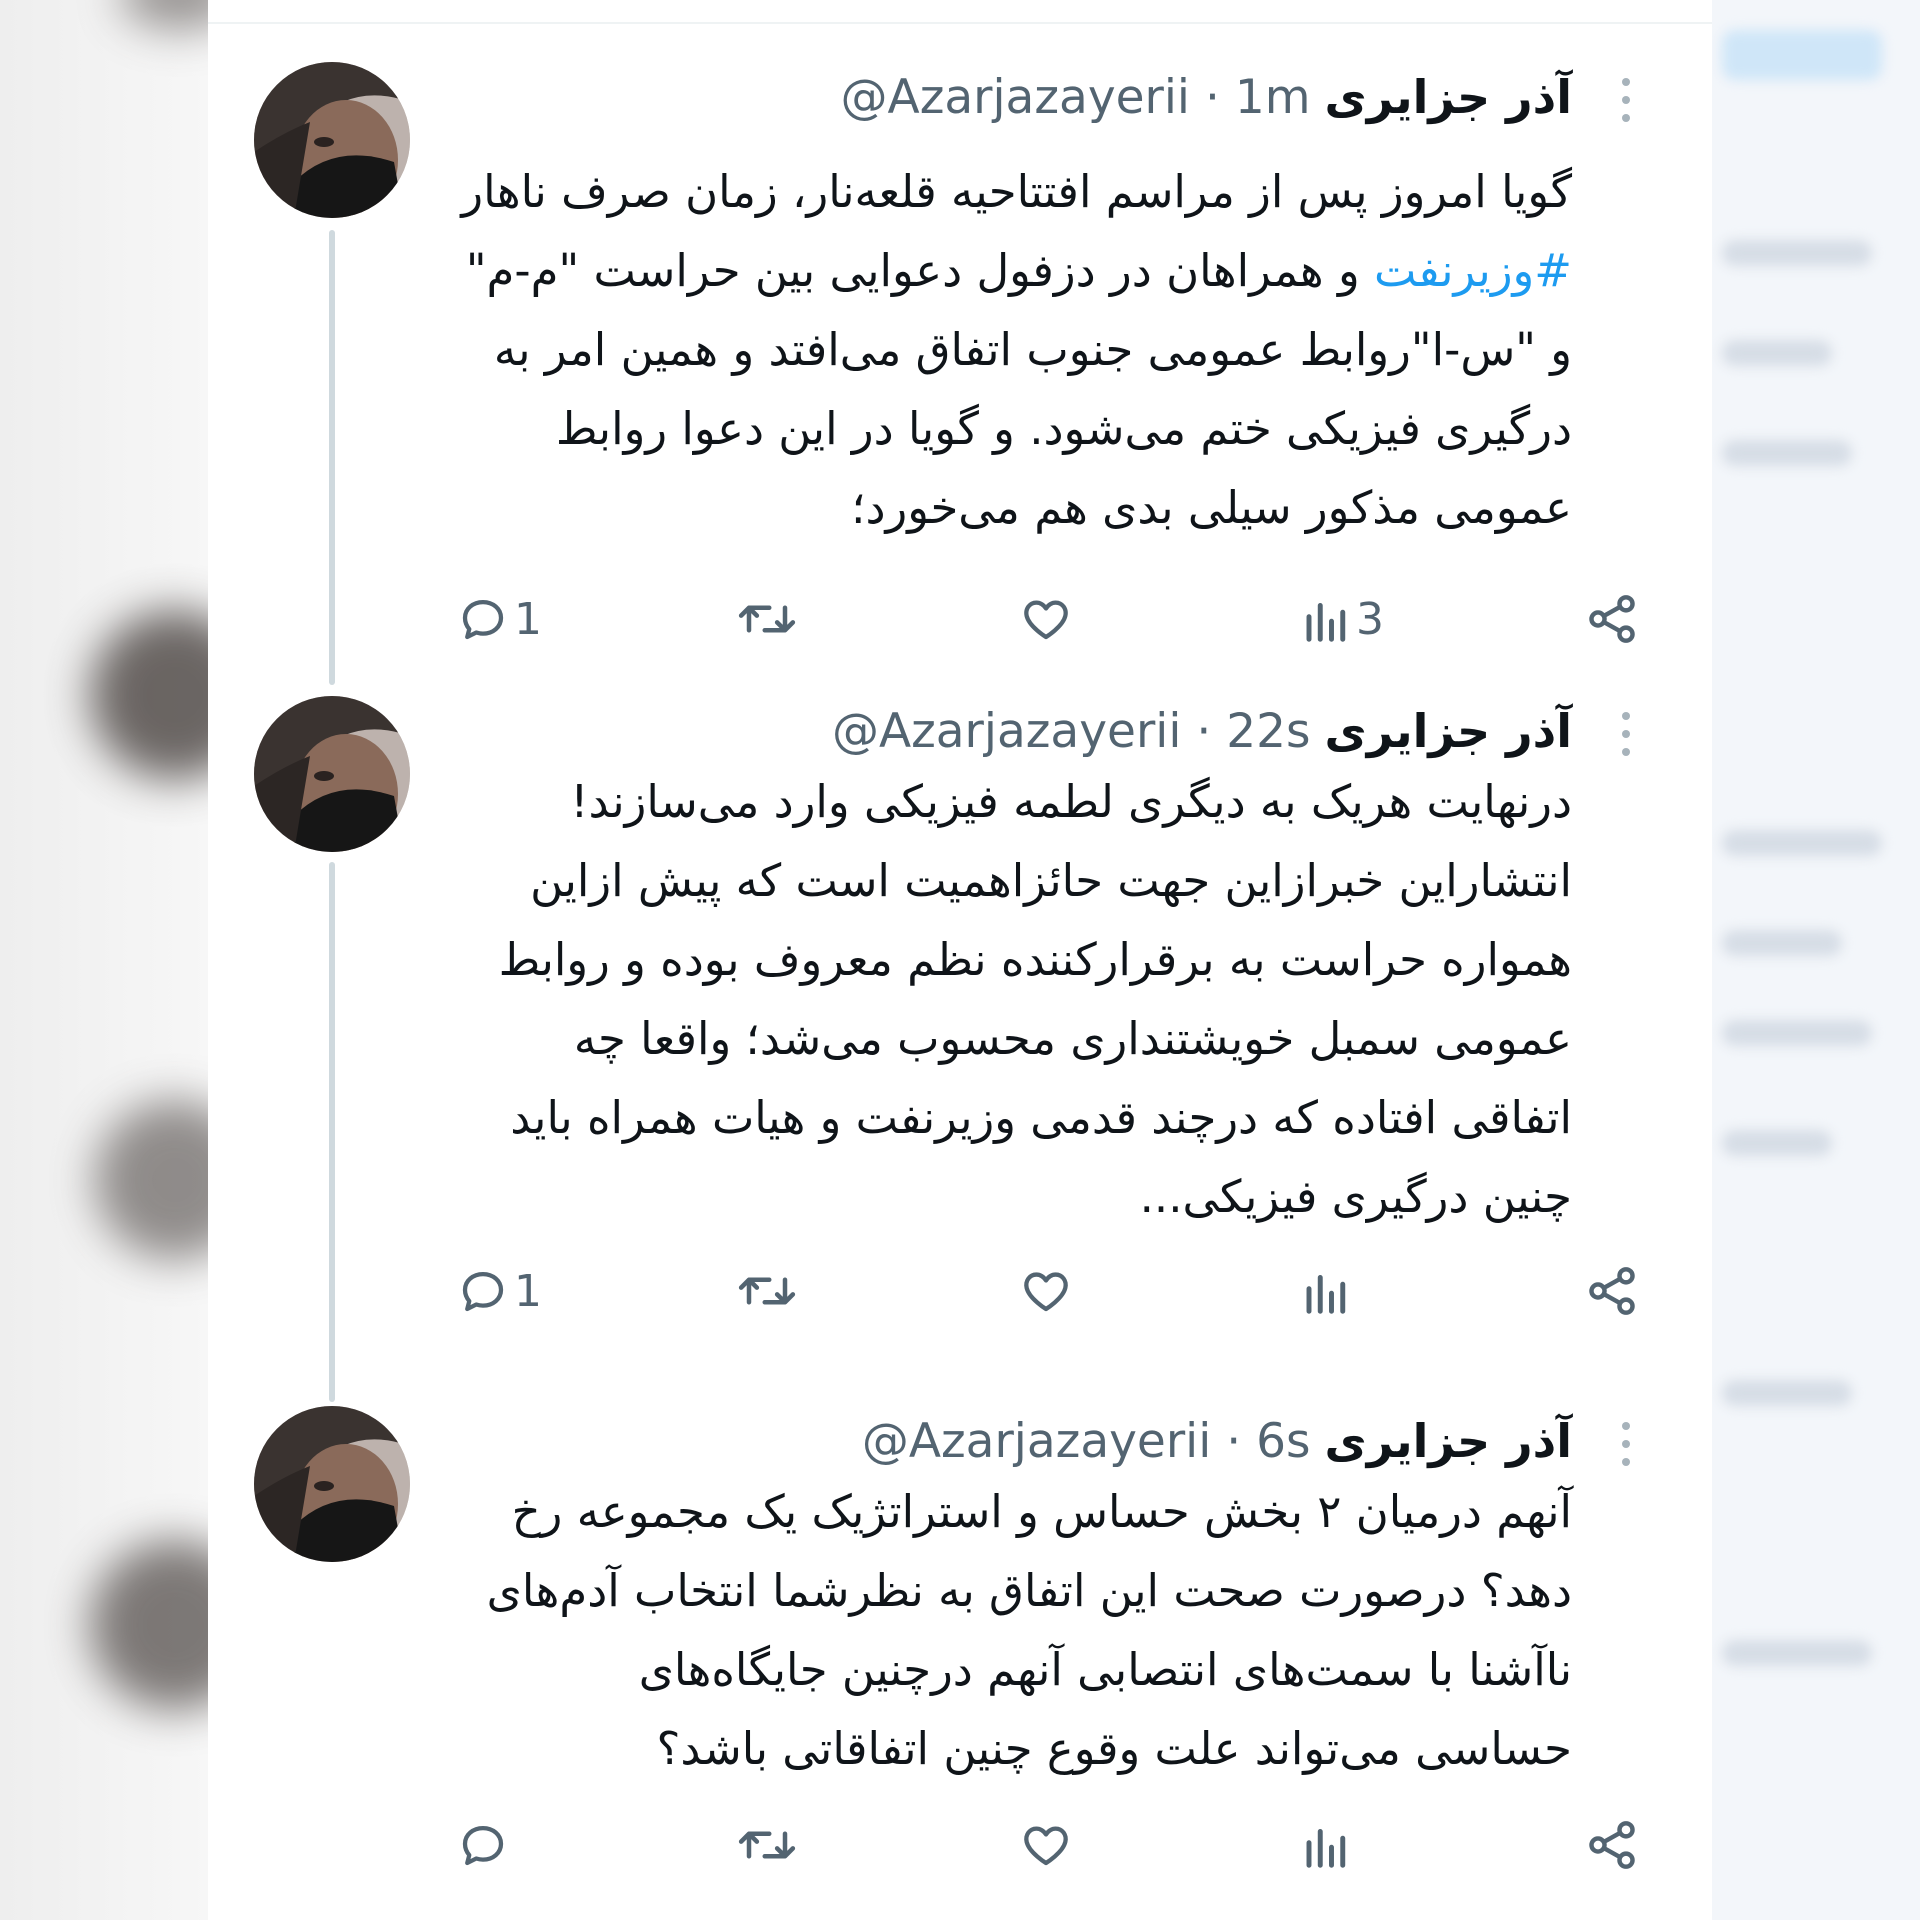 The width and height of the screenshot is (1920, 1920). What do you see at coordinates (1473, 270) in the screenshot?
I see `hashtag-link: #وزیرنفت` at bounding box center [1473, 270].